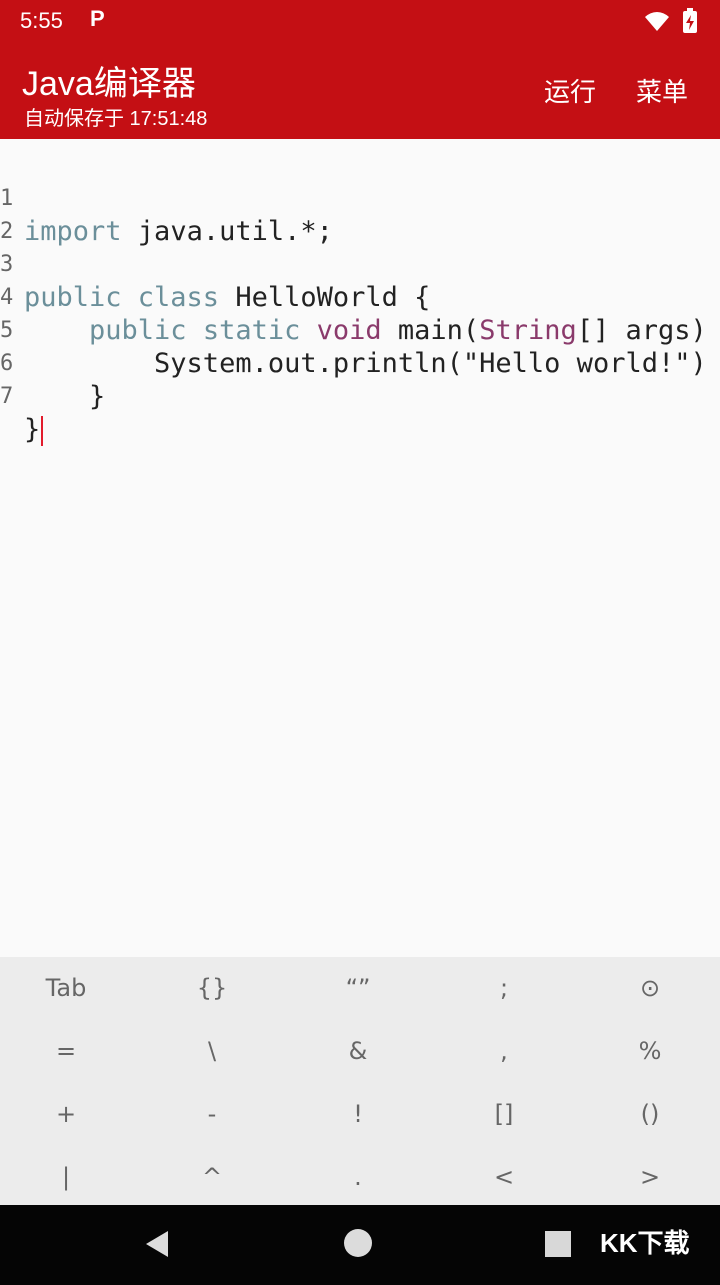 The width and height of the screenshot is (720, 1285). Describe the element at coordinates (360, 21) in the screenshot. I see `status-bar: 5:55 P` at that location.